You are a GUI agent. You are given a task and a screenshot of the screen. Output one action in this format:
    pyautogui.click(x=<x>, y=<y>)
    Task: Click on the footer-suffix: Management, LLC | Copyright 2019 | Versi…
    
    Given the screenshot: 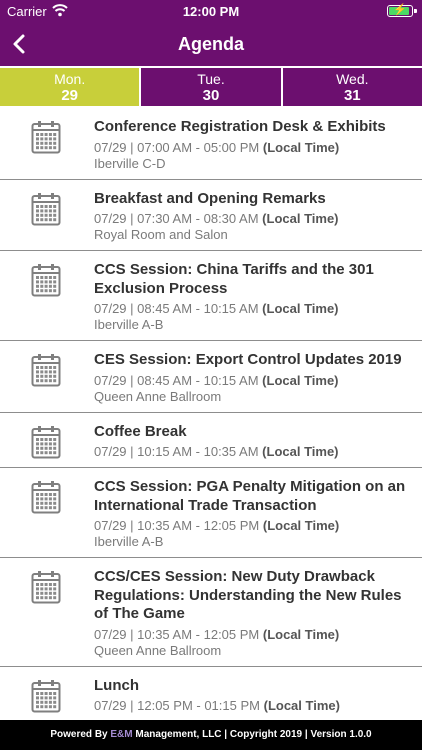 What is the action you would take?
    pyautogui.click(x=252, y=734)
    